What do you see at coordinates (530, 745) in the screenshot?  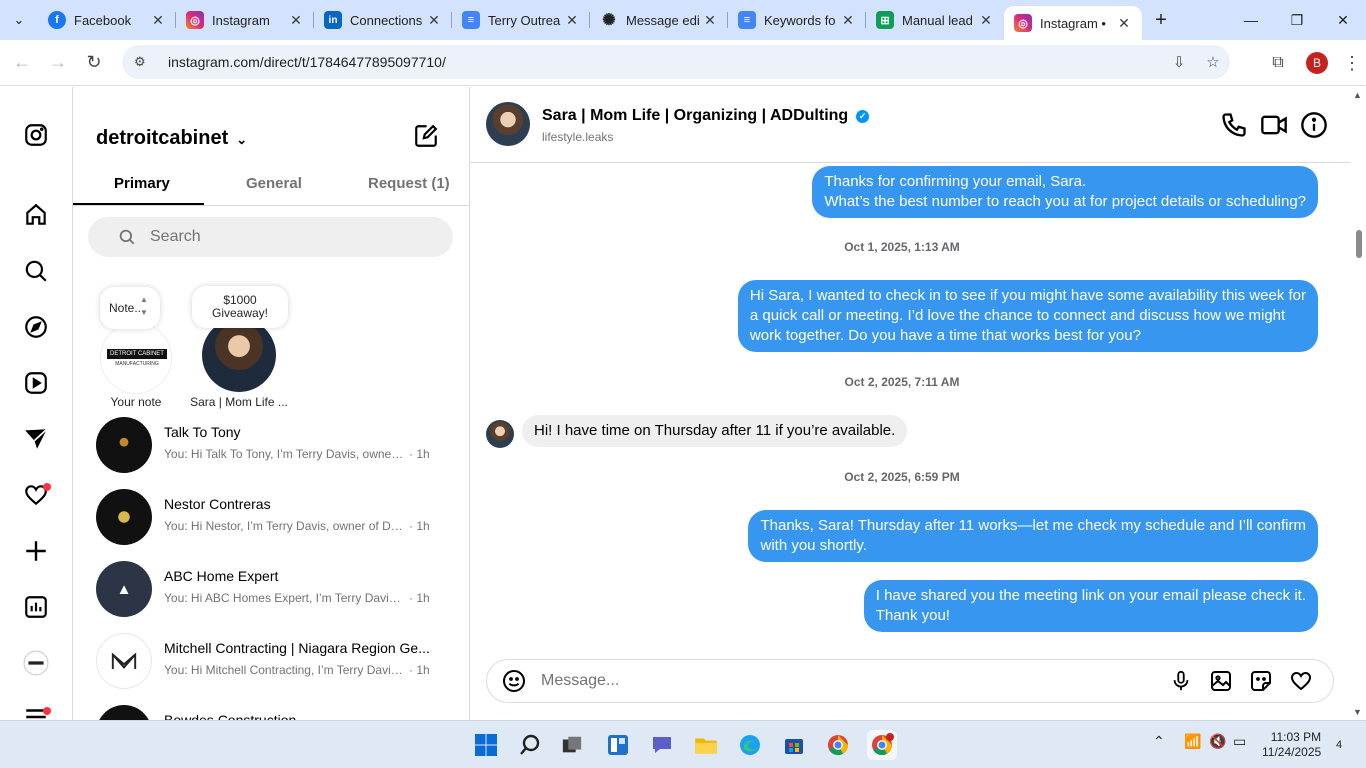 I see `taskbar-search-icon` at bounding box center [530, 745].